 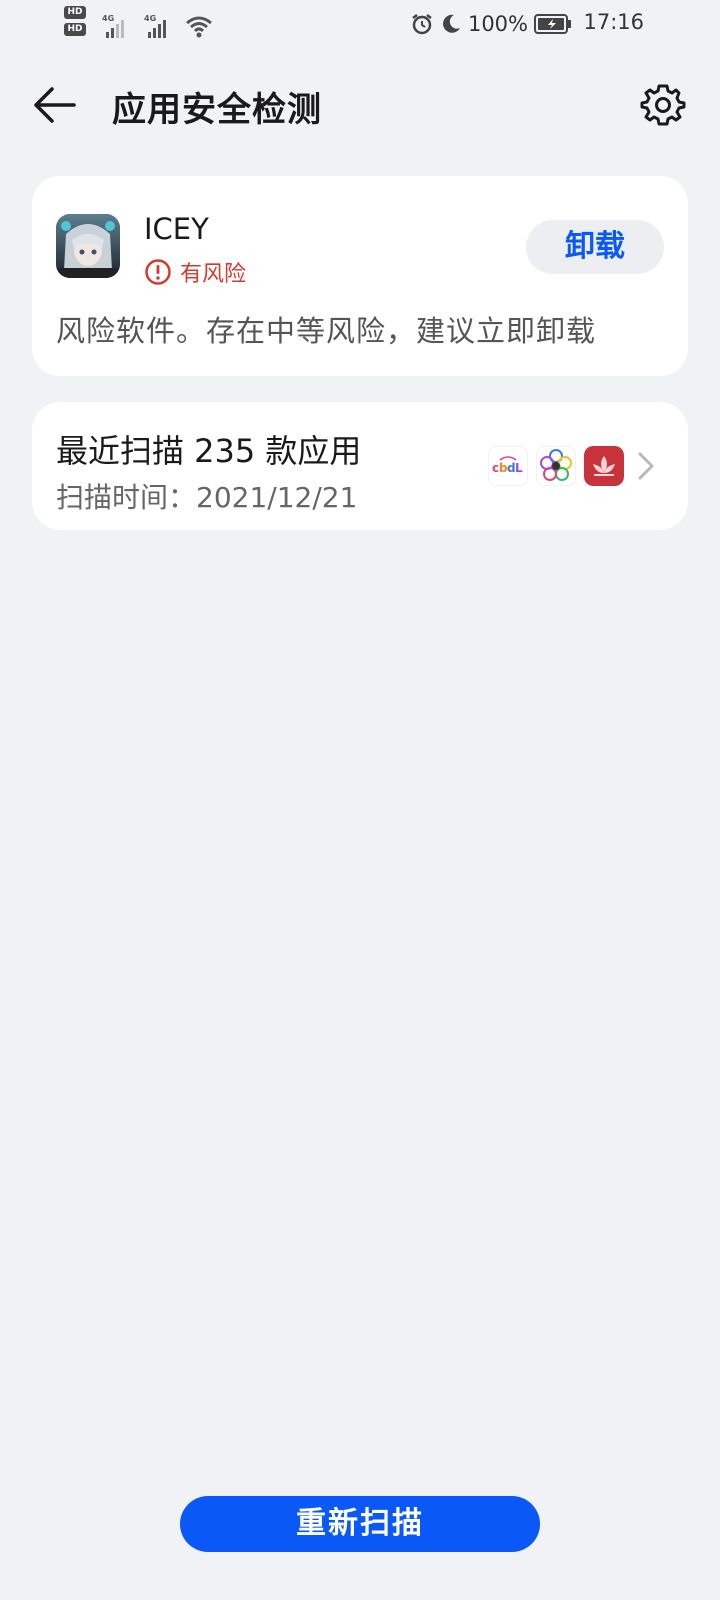 I want to click on chevron-right-icon, so click(x=646, y=466).